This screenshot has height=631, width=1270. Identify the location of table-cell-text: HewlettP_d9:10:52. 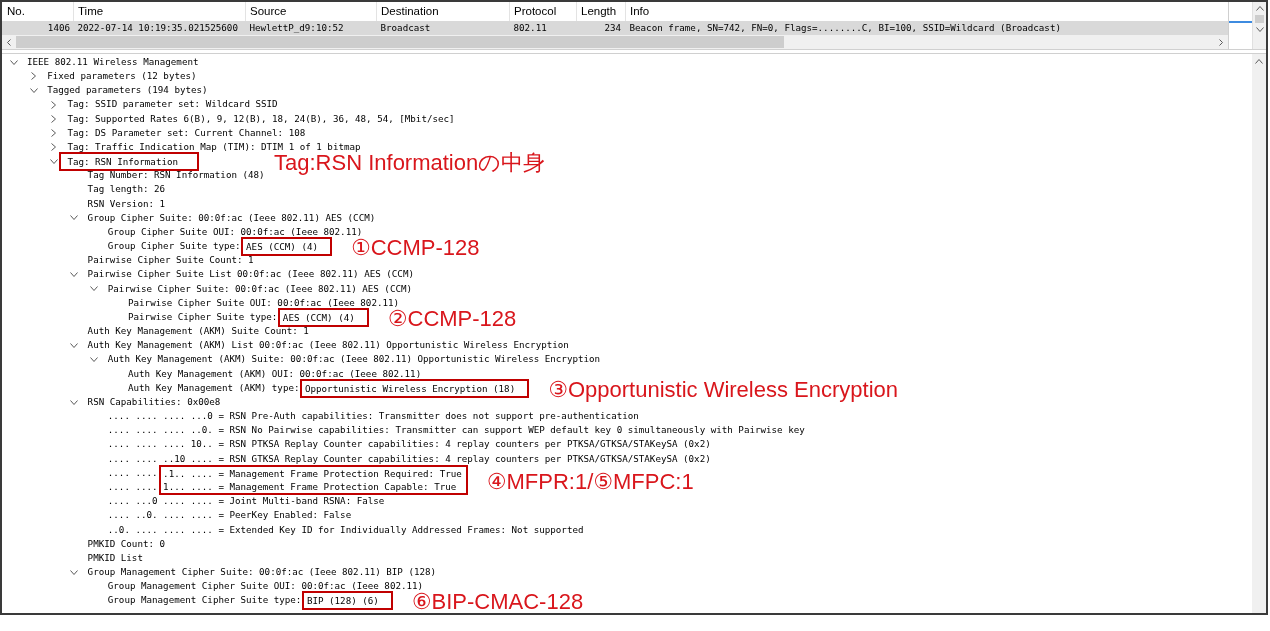
(296, 28).